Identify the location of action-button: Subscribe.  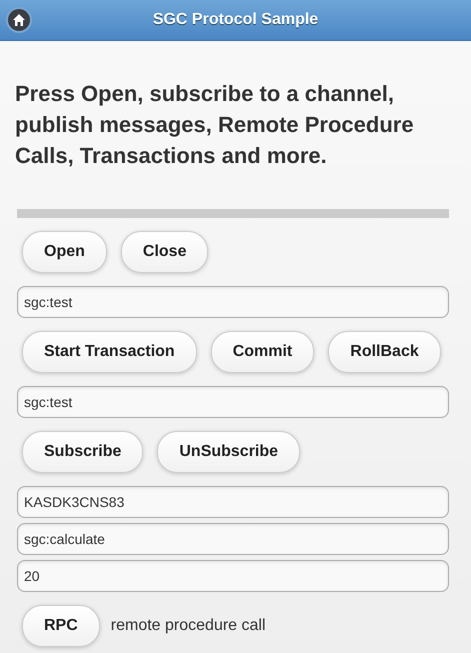
(83, 452).